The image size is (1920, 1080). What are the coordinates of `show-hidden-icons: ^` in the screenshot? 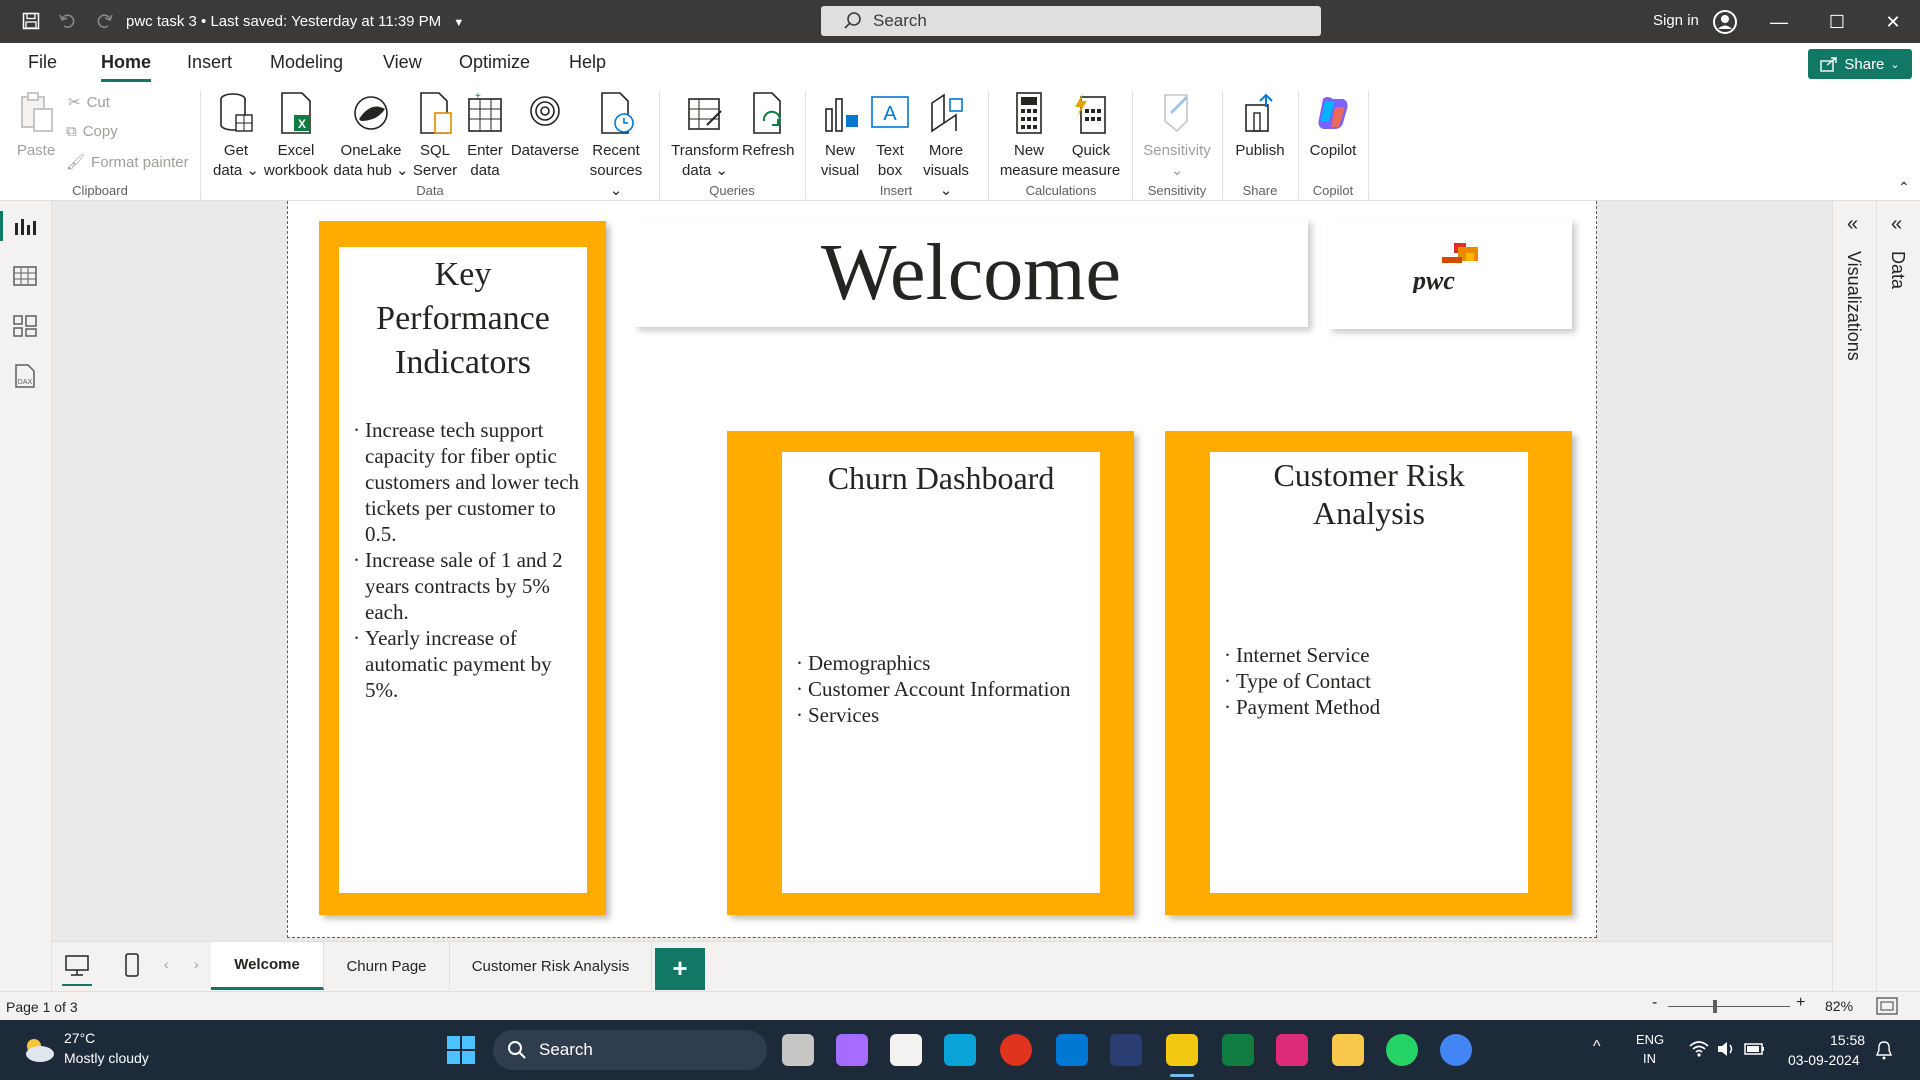 It's located at (1597, 1047).